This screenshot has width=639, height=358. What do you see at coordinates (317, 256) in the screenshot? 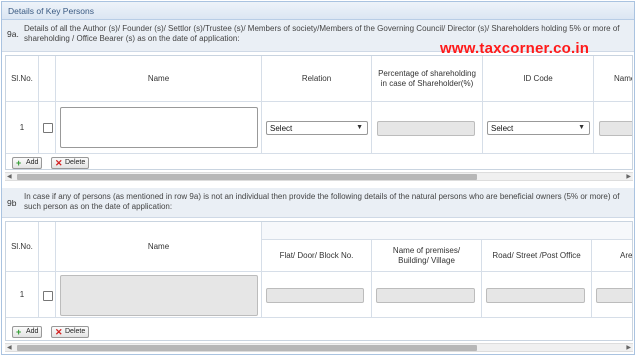
I see `col-header-flat: Flat/ Door/ Block No.` at bounding box center [317, 256].